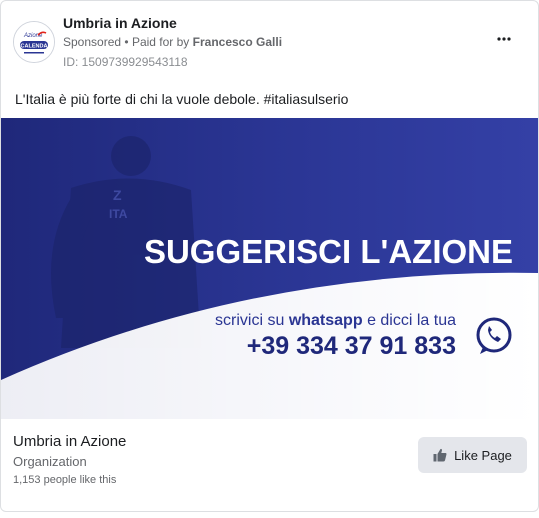  What do you see at coordinates (120, 23) in the screenshot?
I see `page-name: Umbria in Azione` at bounding box center [120, 23].